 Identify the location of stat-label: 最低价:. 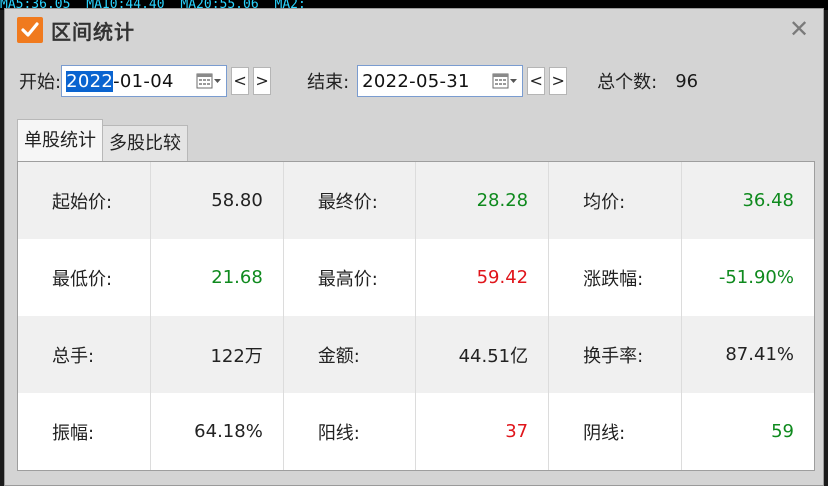
(85, 277).